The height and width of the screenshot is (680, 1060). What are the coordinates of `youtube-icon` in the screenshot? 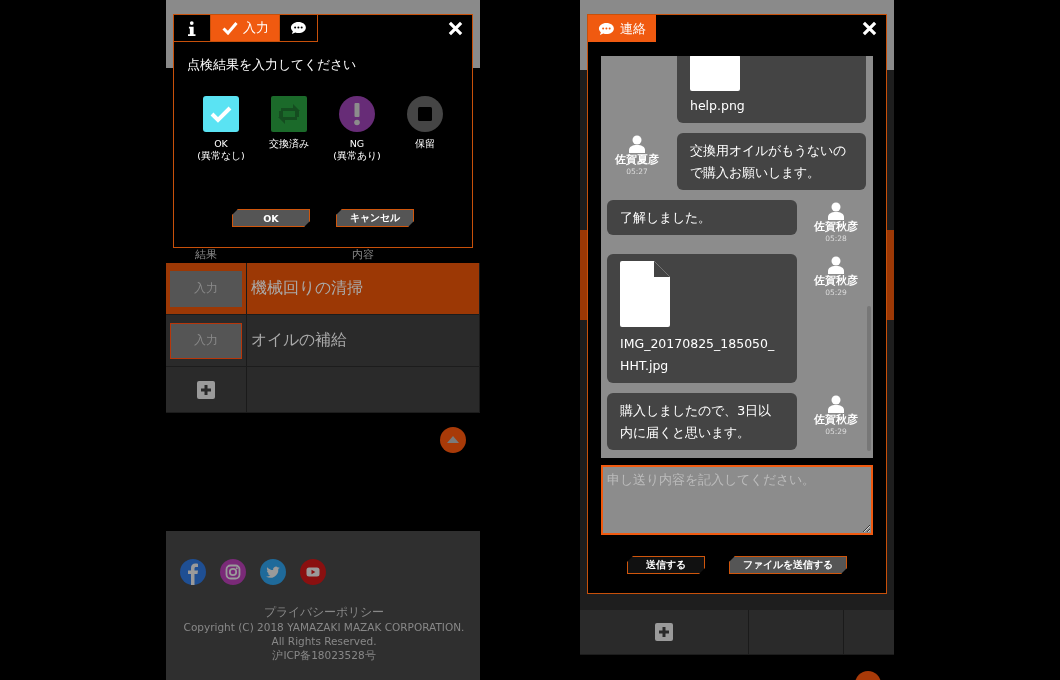 It's located at (313, 572).